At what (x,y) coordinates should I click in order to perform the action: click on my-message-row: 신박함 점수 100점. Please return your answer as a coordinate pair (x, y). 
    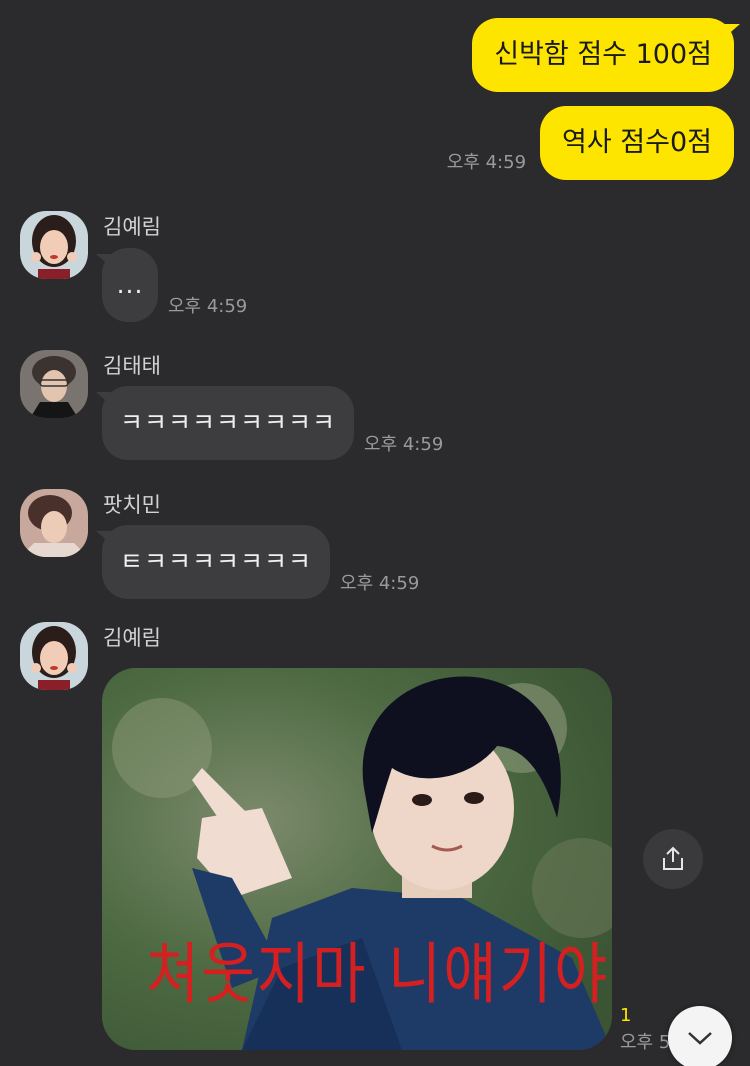
    Looking at the image, I should click on (606, 55).